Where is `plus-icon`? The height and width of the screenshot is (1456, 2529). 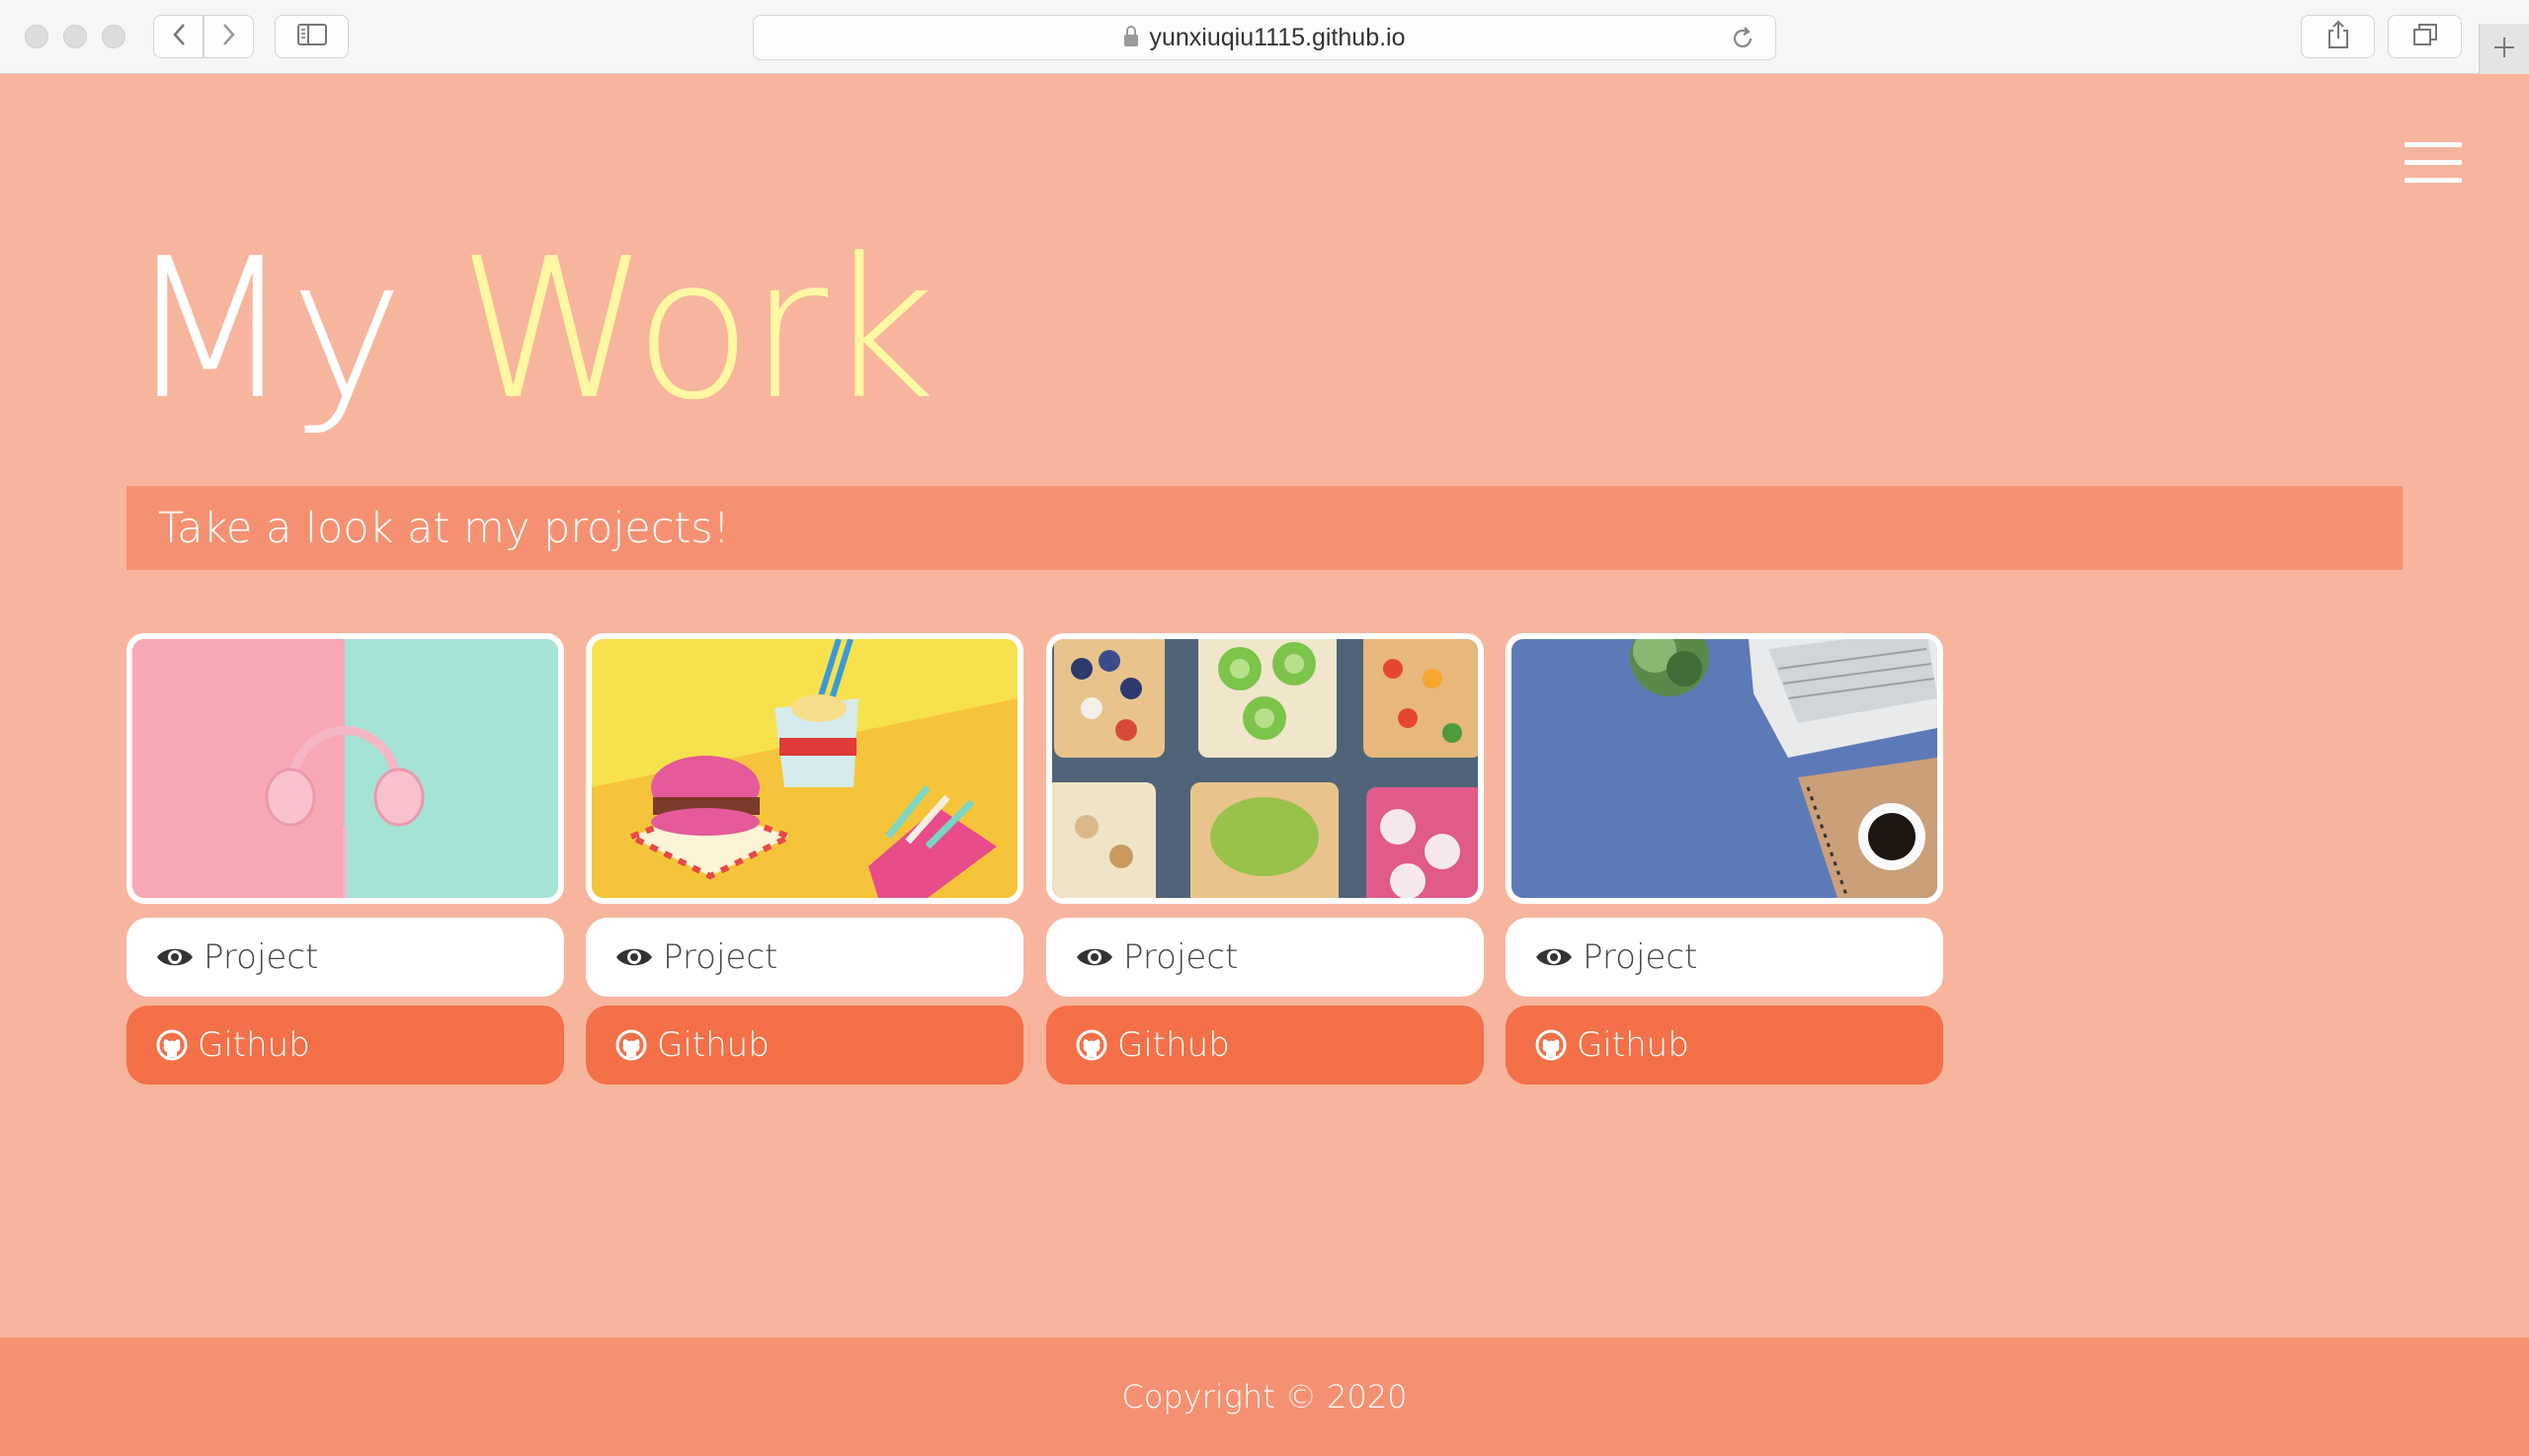
plus-icon is located at coordinates (2504, 49).